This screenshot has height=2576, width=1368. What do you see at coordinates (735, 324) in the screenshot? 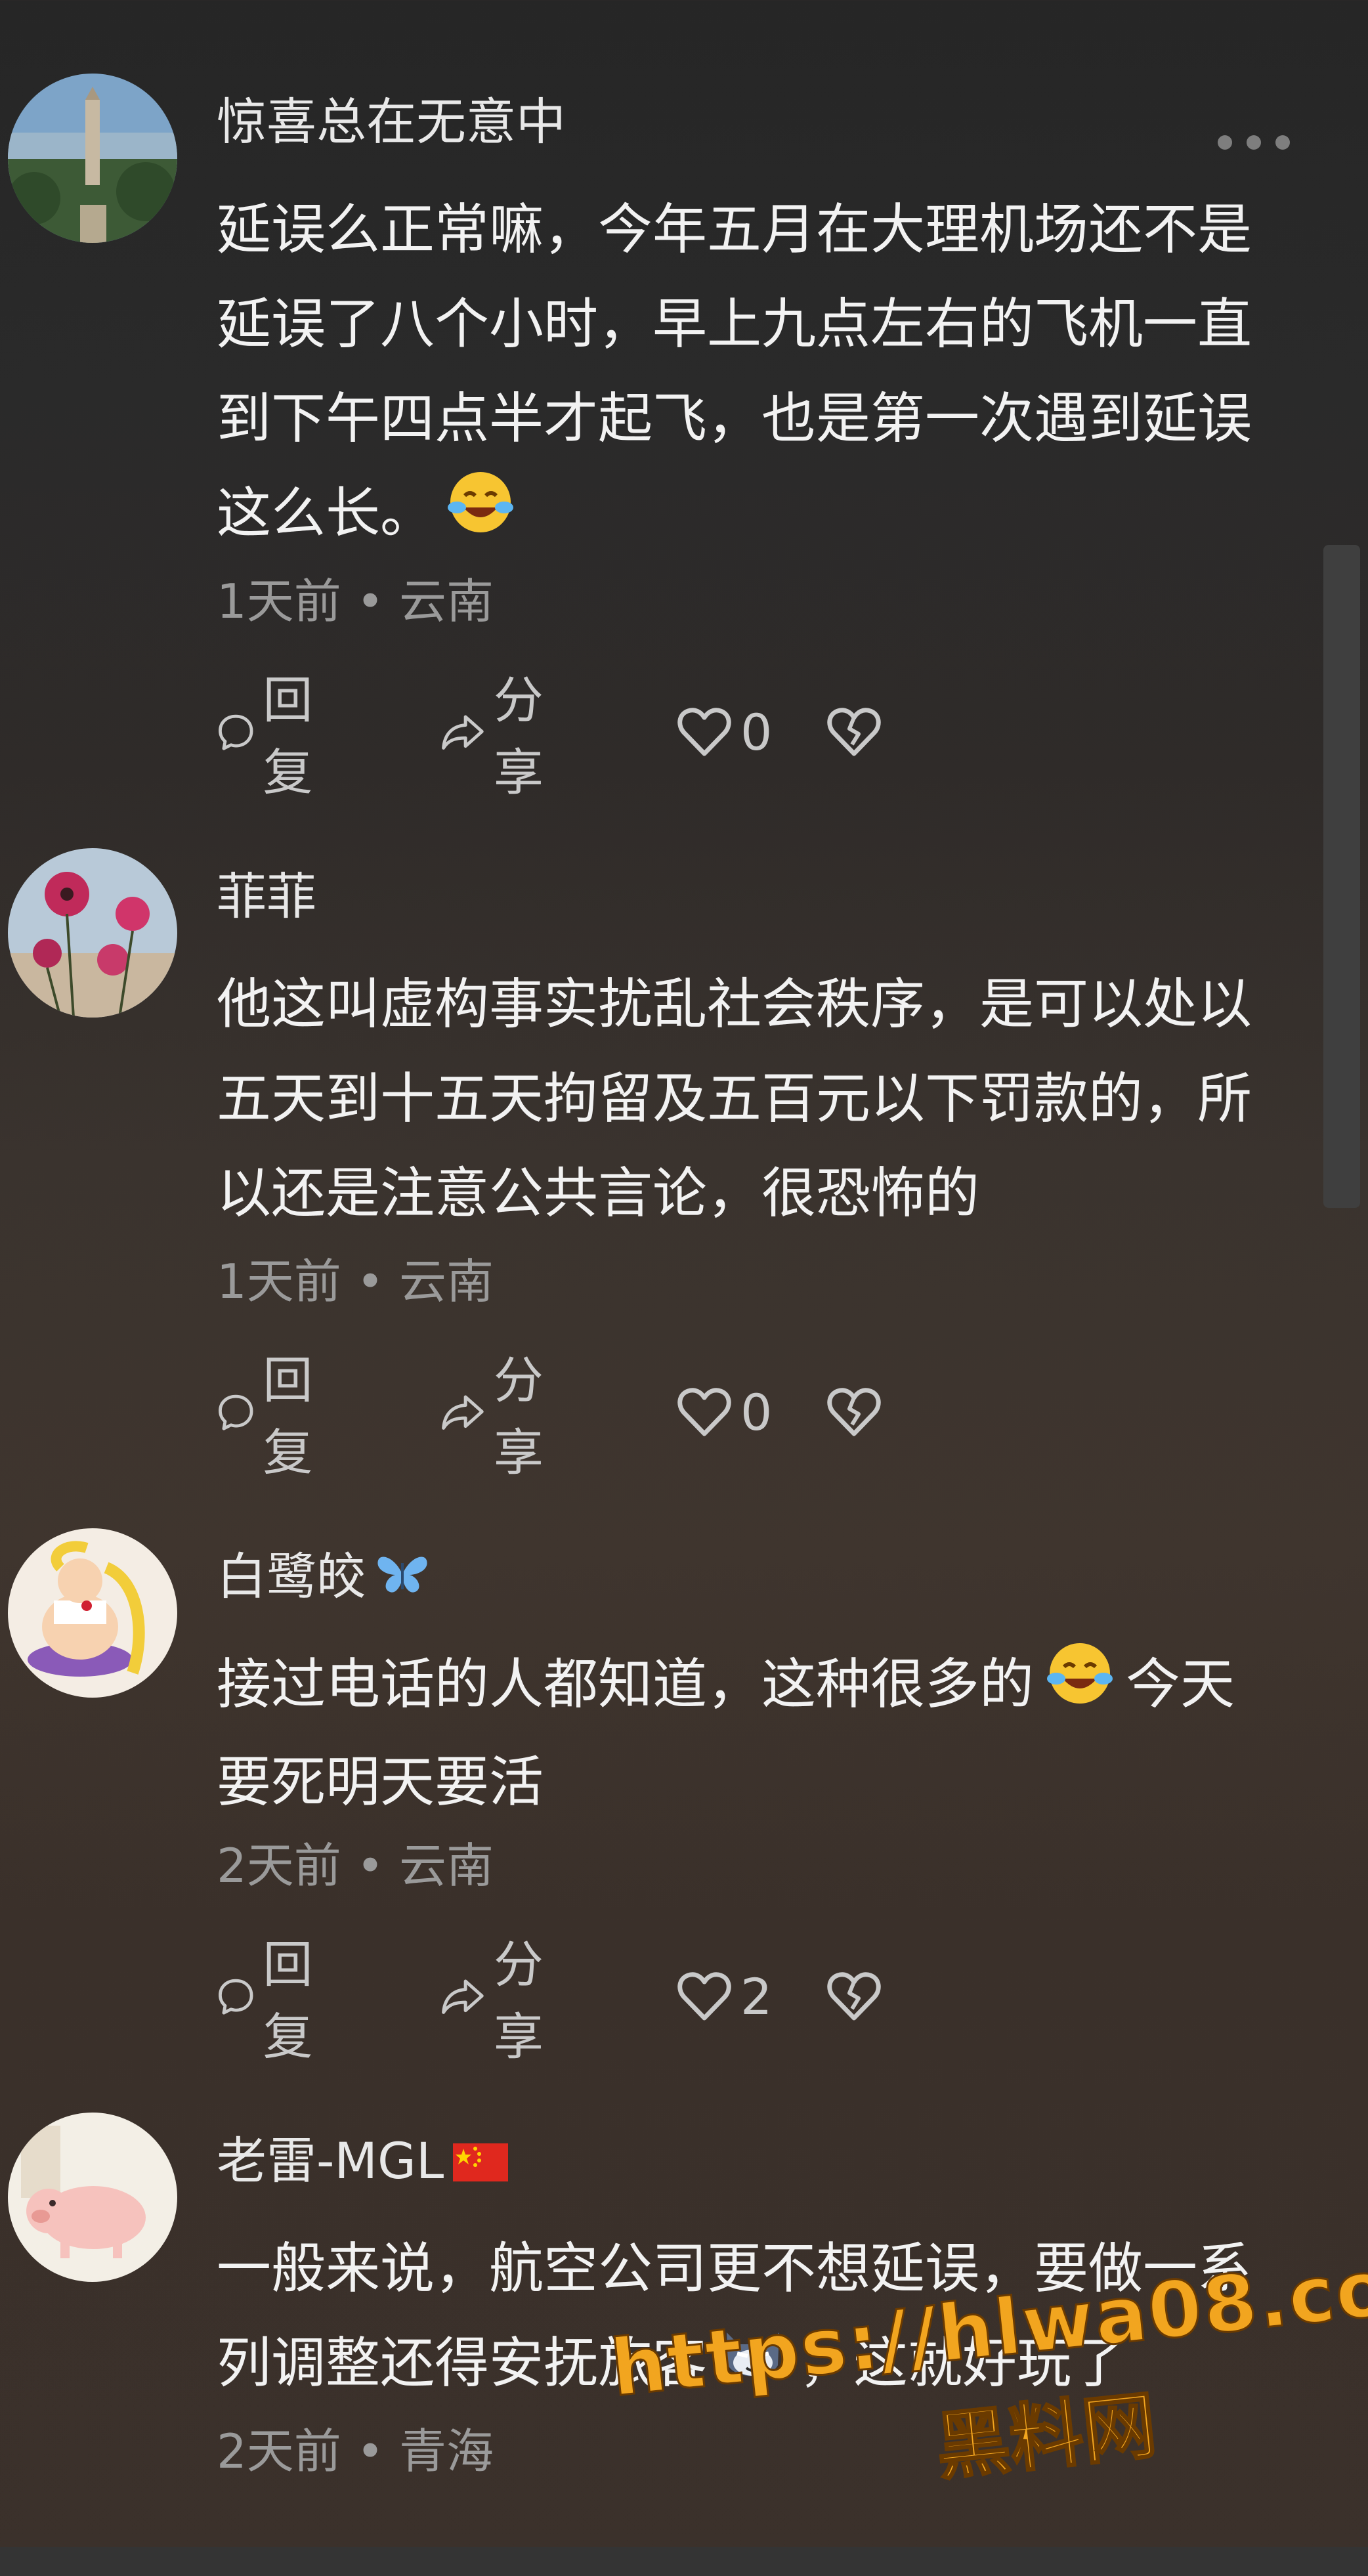
I see `comment-line: 延误了八个小时，早上九点左右的飞机一直` at bounding box center [735, 324].